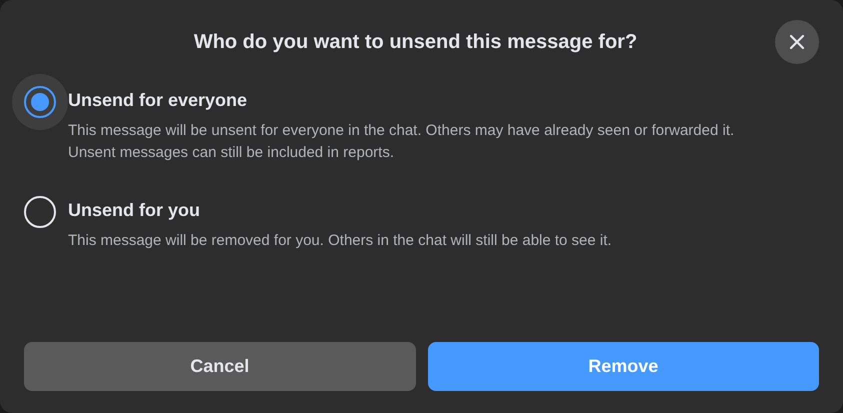 This screenshot has width=843, height=413. Describe the element at coordinates (340, 241) in the screenshot. I see `option-description: This message will be removed for you. Others in the chat will still be able to see it.` at that location.